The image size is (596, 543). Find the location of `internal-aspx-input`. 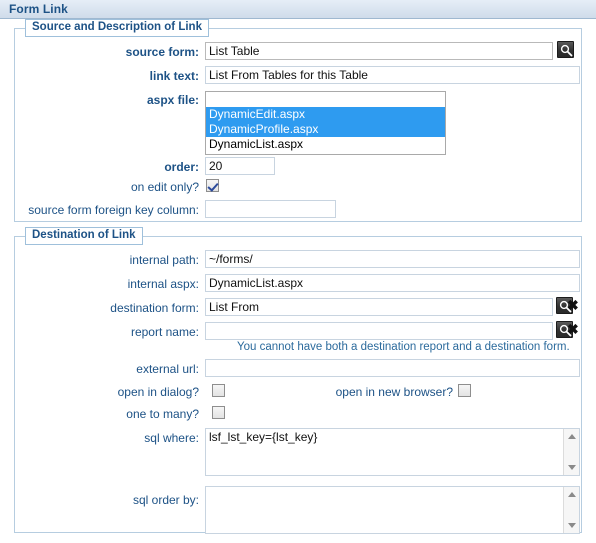

internal-aspx-input is located at coordinates (392, 283).